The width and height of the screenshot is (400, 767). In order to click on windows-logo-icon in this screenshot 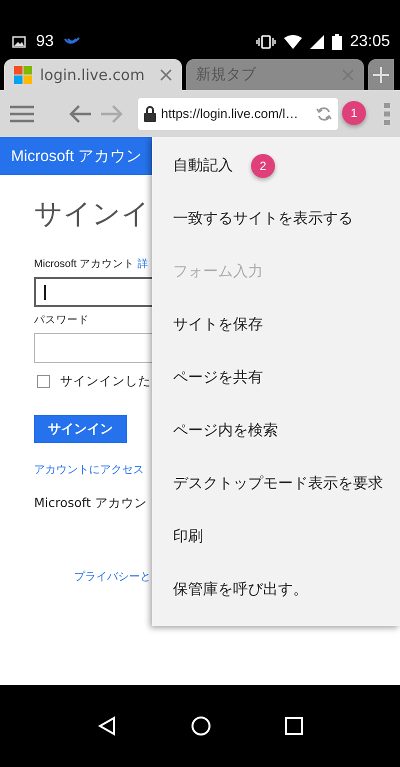, I will do `click(23, 75)`.